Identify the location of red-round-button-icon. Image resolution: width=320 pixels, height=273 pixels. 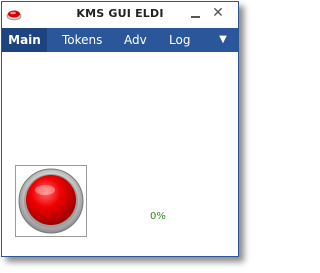
(51, 201).